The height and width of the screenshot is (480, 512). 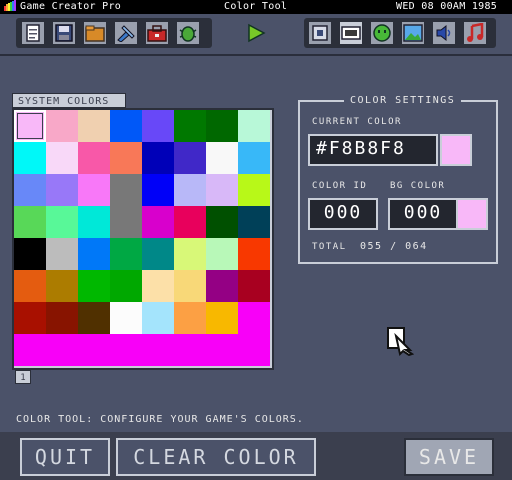 I want to click on save-button: SAVE, so click(x=449, y=457).